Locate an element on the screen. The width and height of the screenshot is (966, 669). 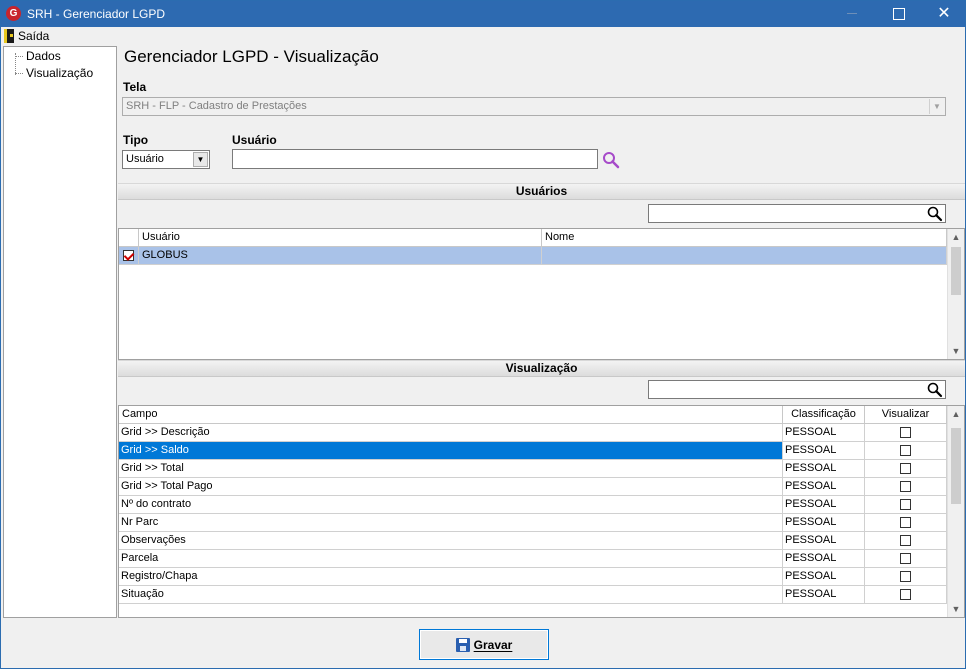
save-button: Gravar is located at coordinates (484, 644).